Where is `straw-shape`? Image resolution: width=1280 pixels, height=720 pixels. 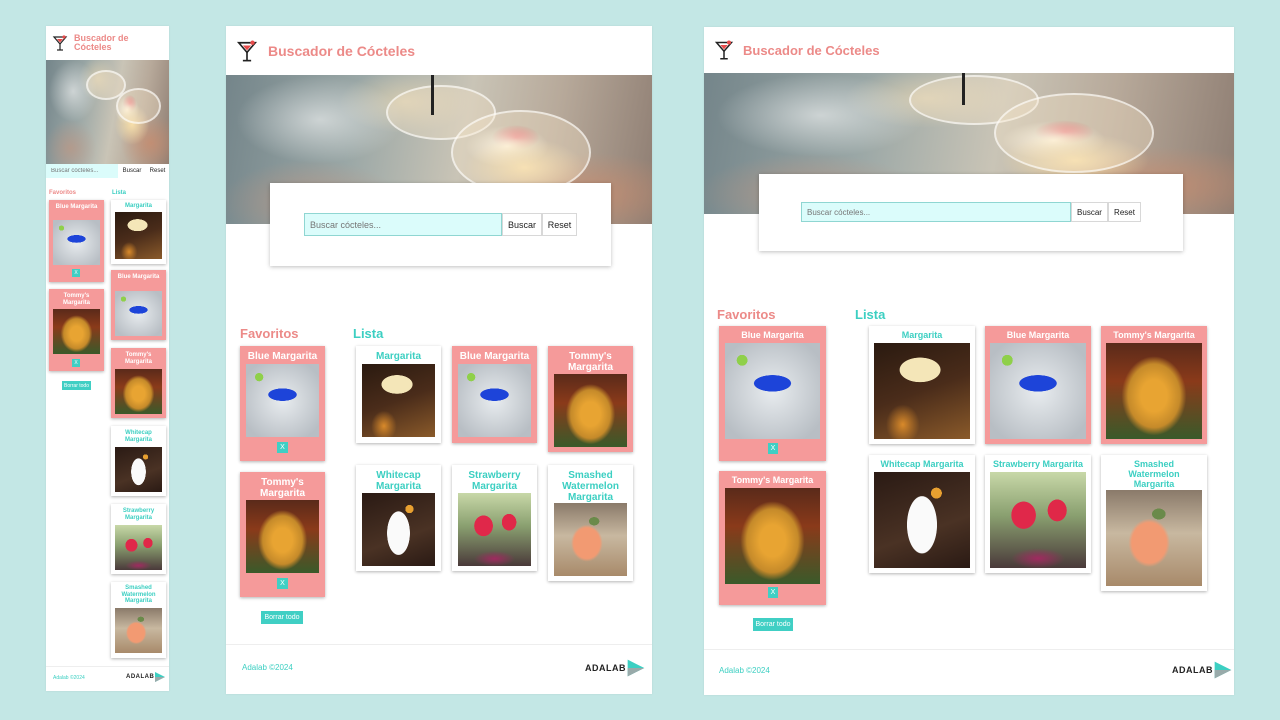 straw-shape is located at coordinates (963, 89).